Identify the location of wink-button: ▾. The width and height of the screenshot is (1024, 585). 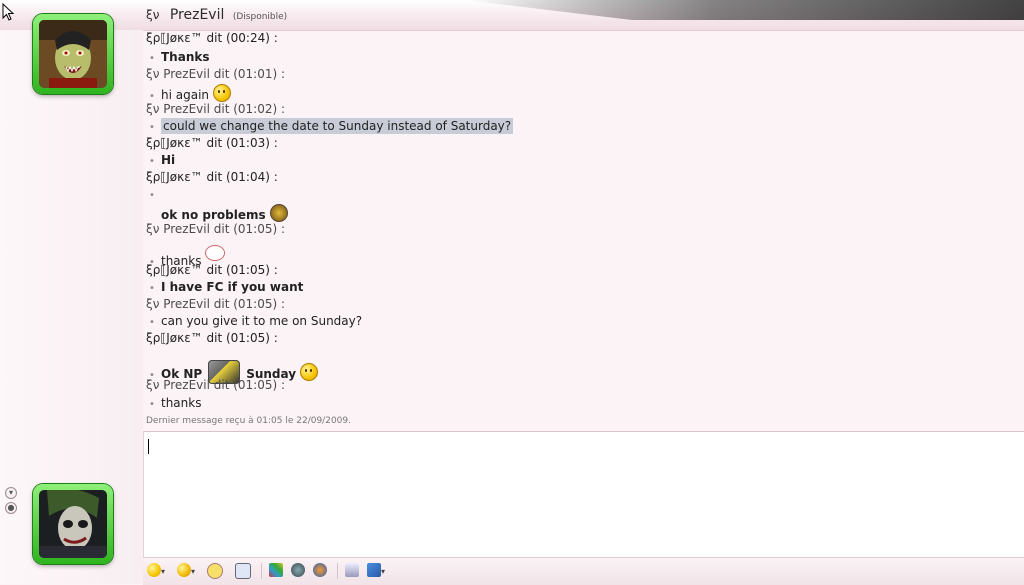
(186, 571).